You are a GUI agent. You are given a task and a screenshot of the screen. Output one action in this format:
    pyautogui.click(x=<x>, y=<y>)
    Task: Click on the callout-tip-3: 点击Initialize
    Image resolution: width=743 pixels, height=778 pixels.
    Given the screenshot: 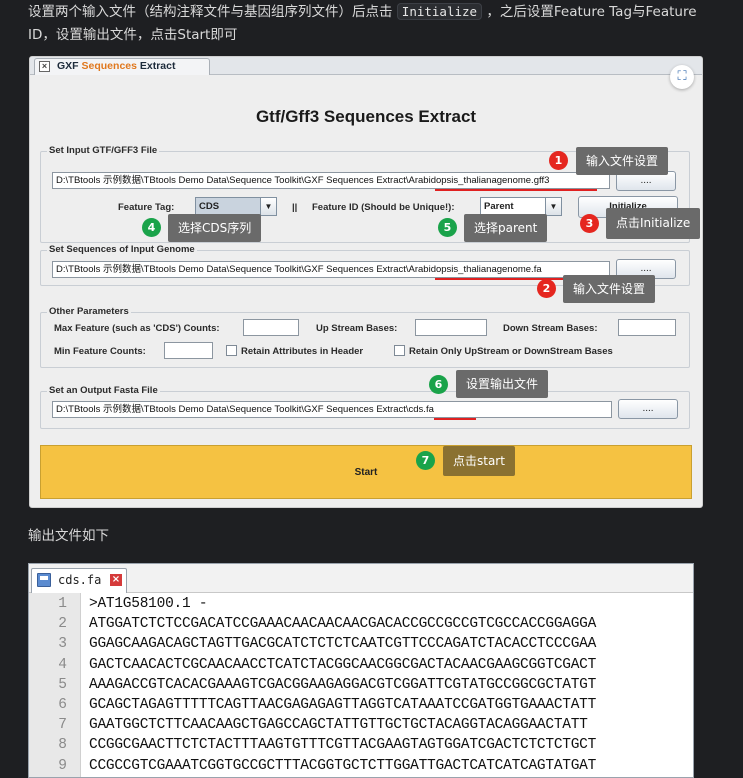 What is the action you would take?
    pyautogui.click(x=653, y=223)
    